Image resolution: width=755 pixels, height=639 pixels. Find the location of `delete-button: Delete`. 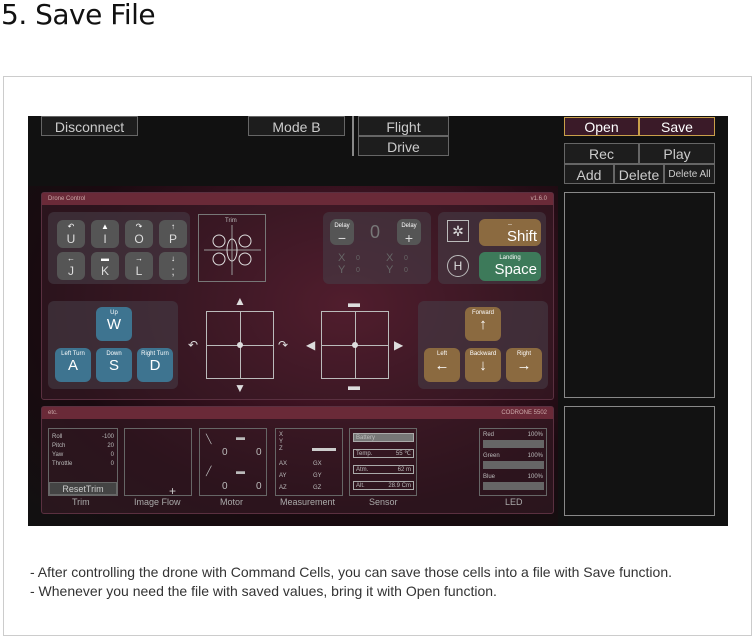

delete-button: Delete is located at coordinates (639, 174).